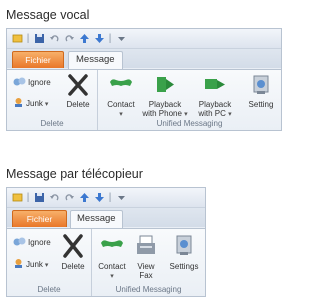 This screenshot has width=320, height=306. Describe the element at coordinates (215, 86) in the screenshot. I see `playback-pc-icon` at that location.